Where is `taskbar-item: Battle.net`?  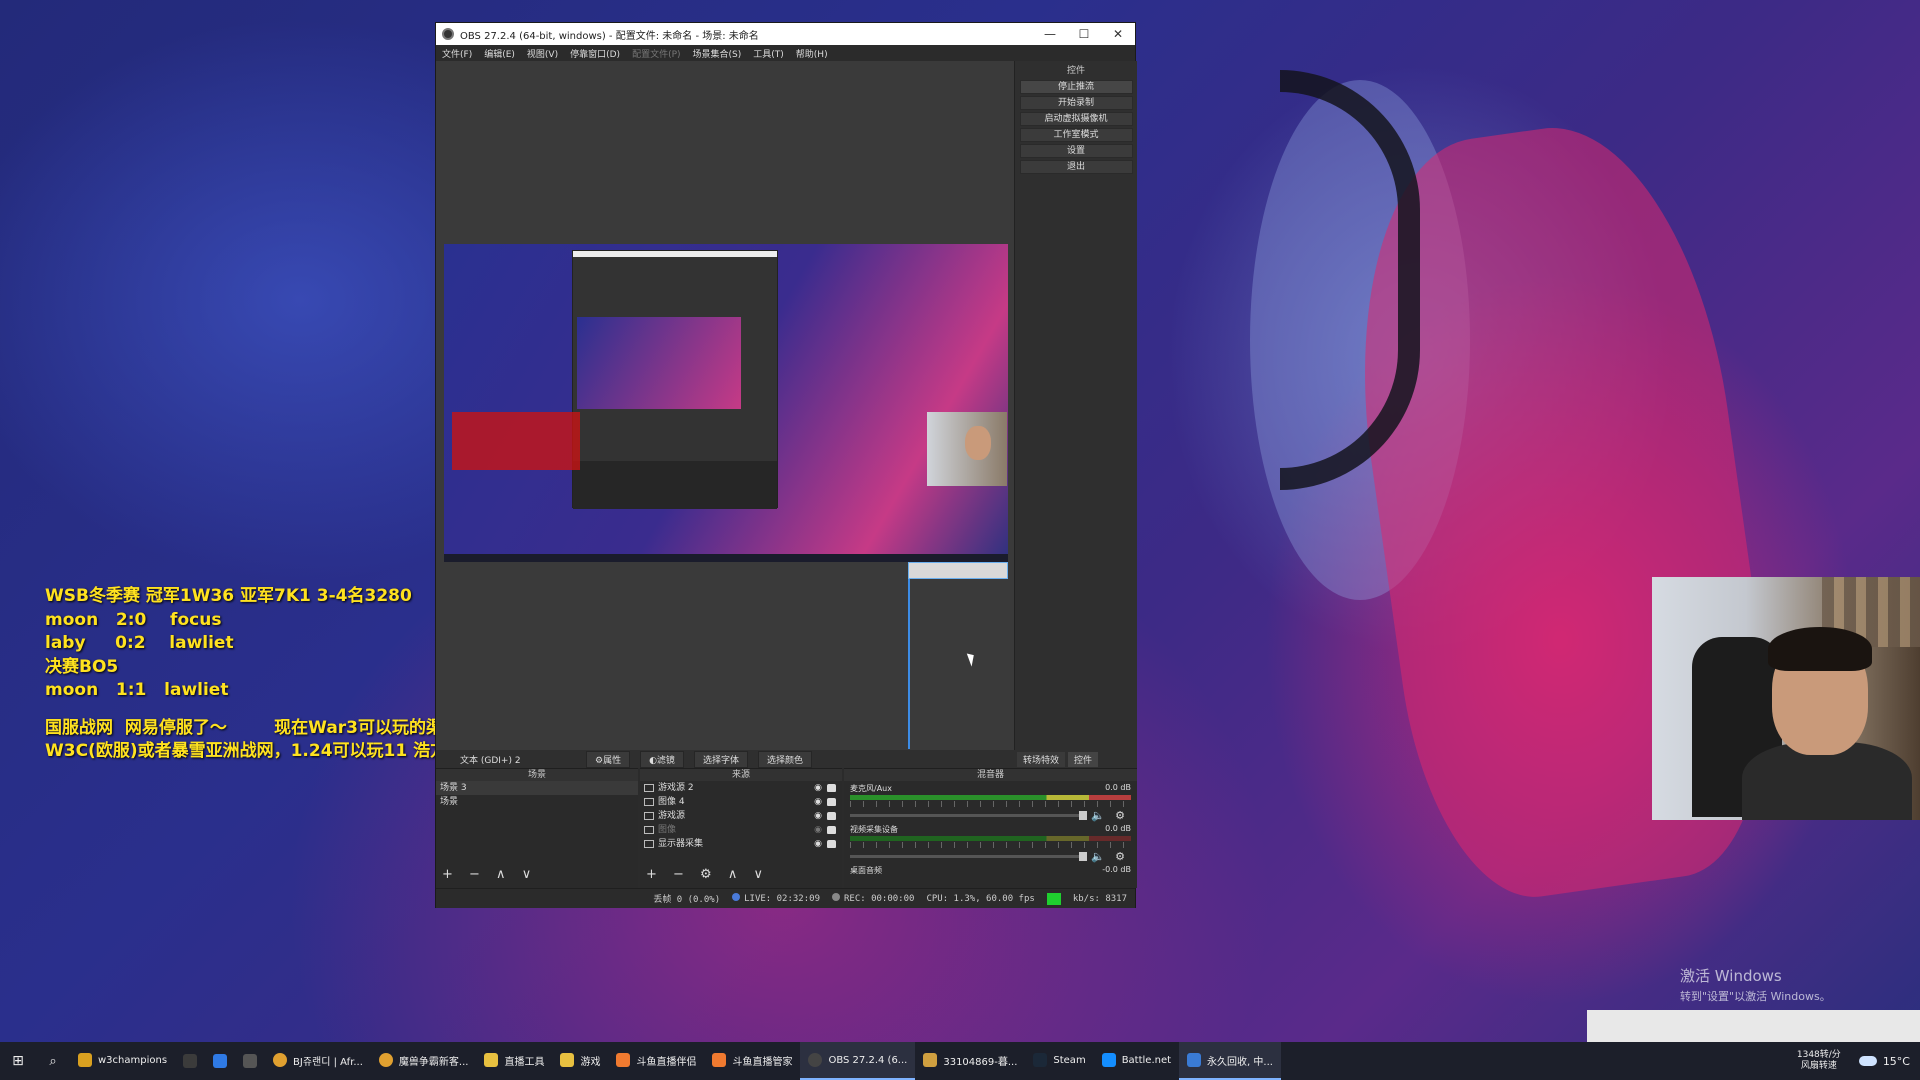 taskbar-item: Battle.net is located at coordinates (1136, 1061).